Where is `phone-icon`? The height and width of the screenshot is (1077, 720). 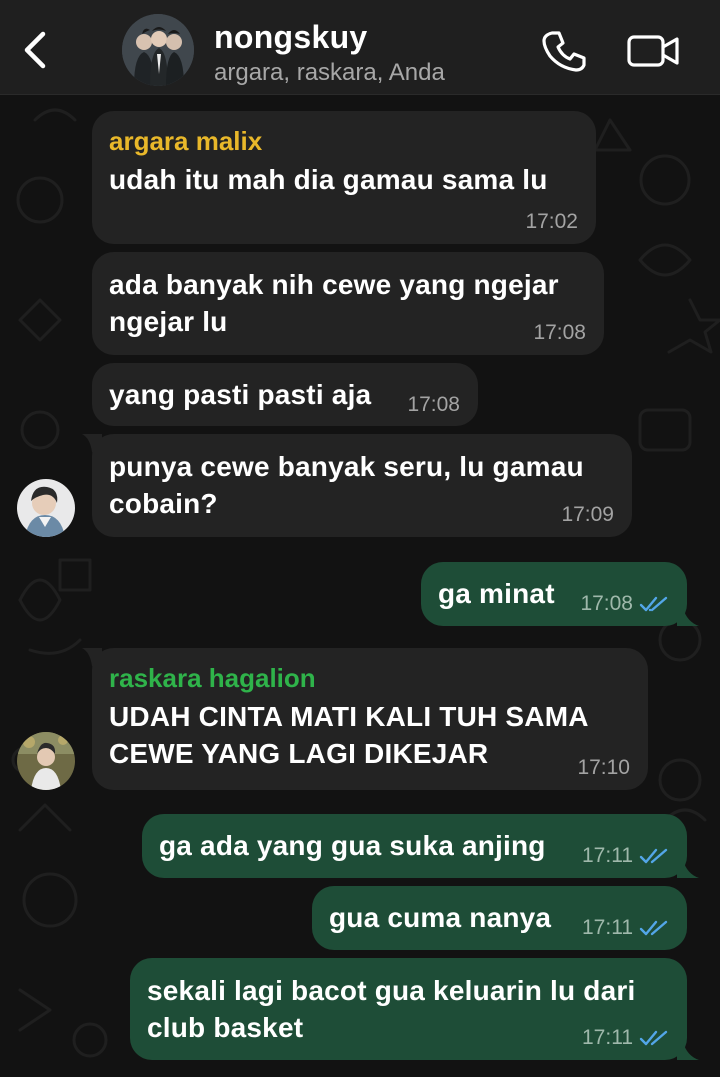 phone-icon is located at coordinates (564, 51).